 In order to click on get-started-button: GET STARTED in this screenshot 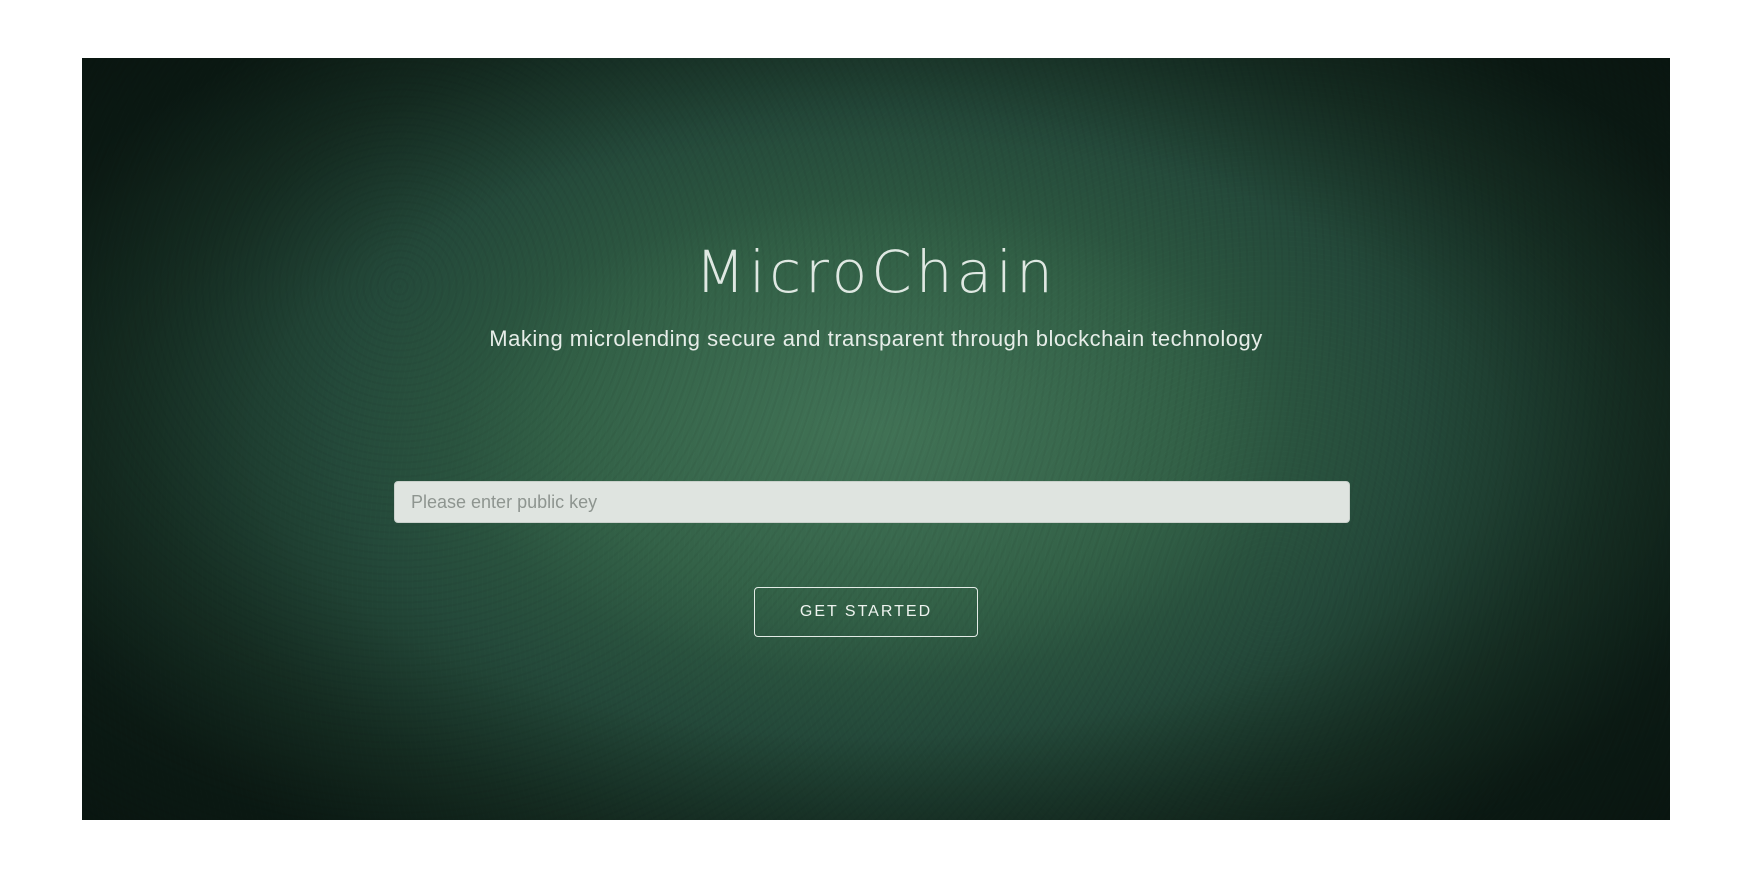, I will do `click(866, 612)`.